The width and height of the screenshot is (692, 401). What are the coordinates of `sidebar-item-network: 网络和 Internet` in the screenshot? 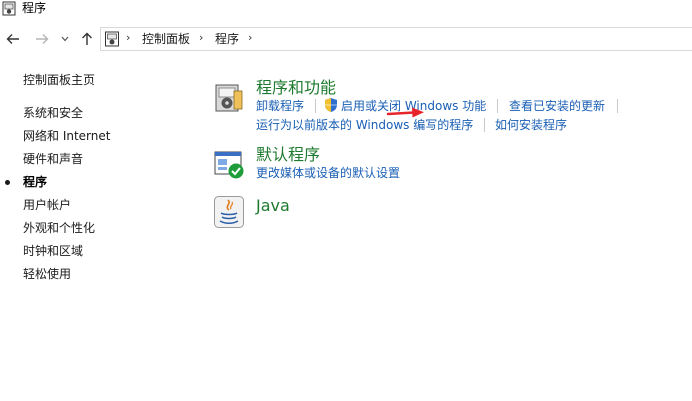 It's located at (66, 136).